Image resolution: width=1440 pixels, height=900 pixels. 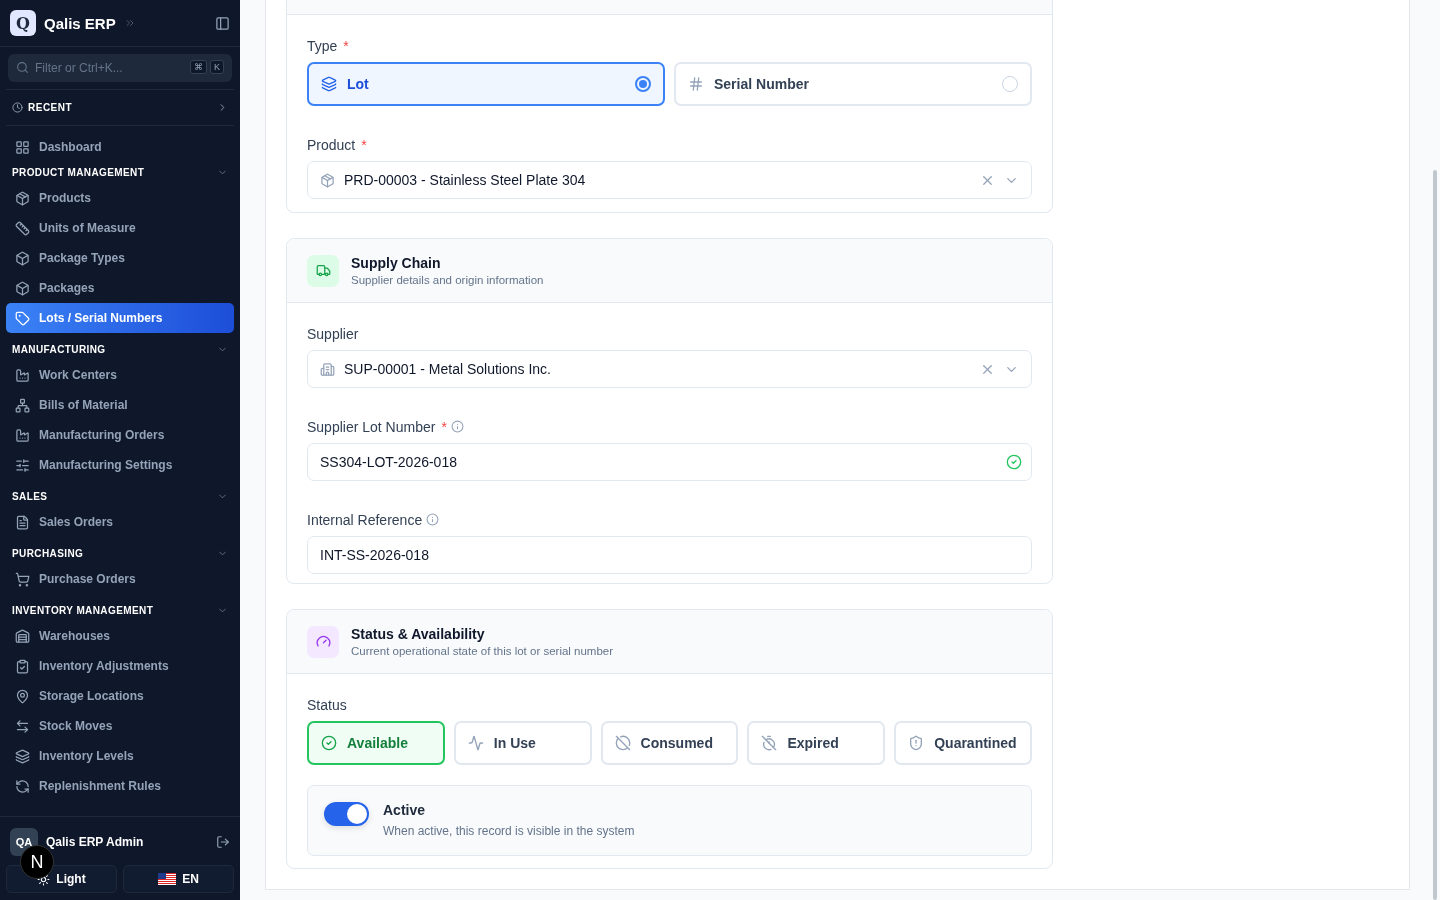 What do you see at coordinates (331, 144) in the screenshot?
I see `field-label: Product` at bounding box center [331, 144].